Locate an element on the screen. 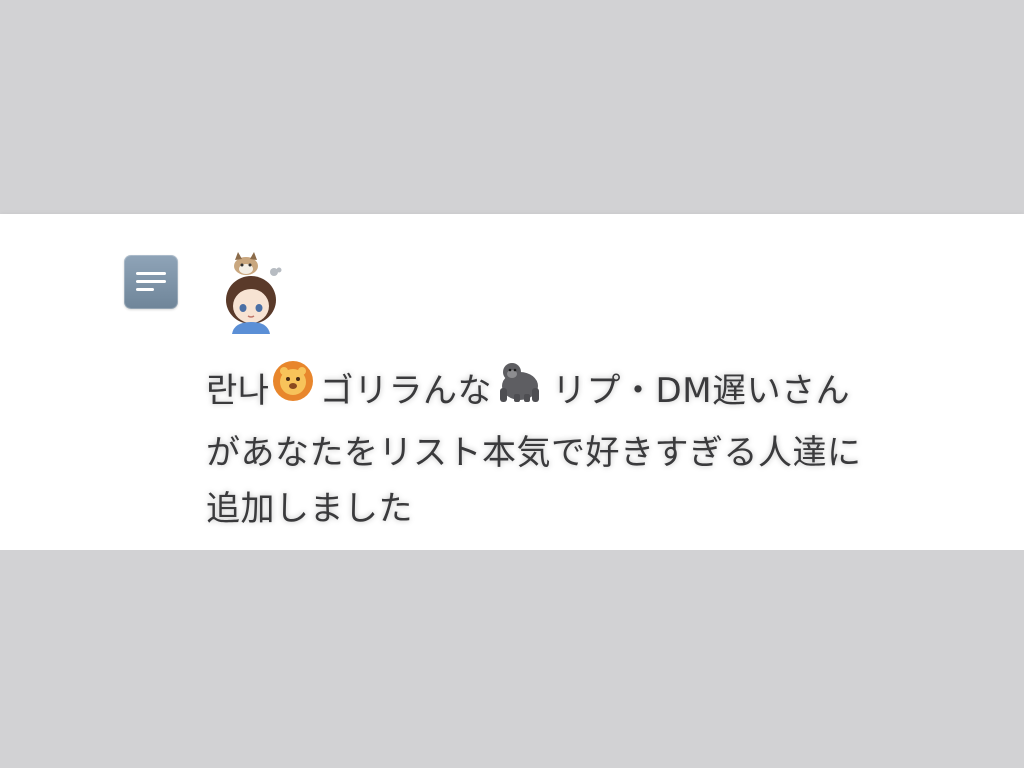  user-name-part3: リプ・DM遅いさん is located at coordinates (701, 391).